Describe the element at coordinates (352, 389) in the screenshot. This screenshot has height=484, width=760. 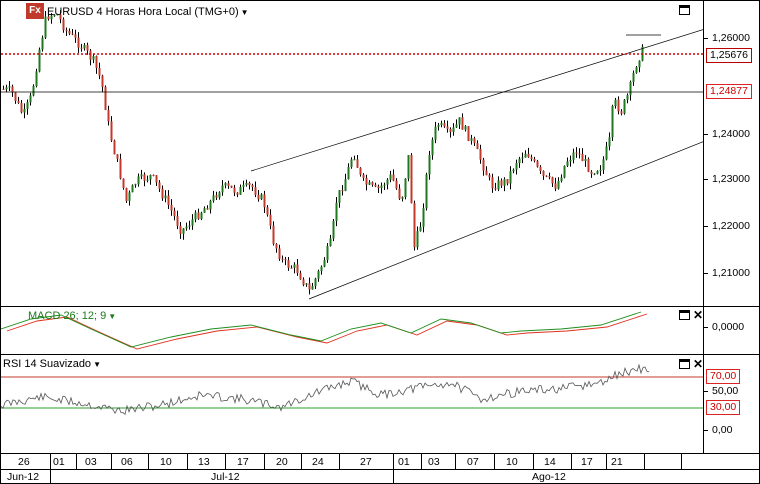
I see `rsi-canvas` at that location.